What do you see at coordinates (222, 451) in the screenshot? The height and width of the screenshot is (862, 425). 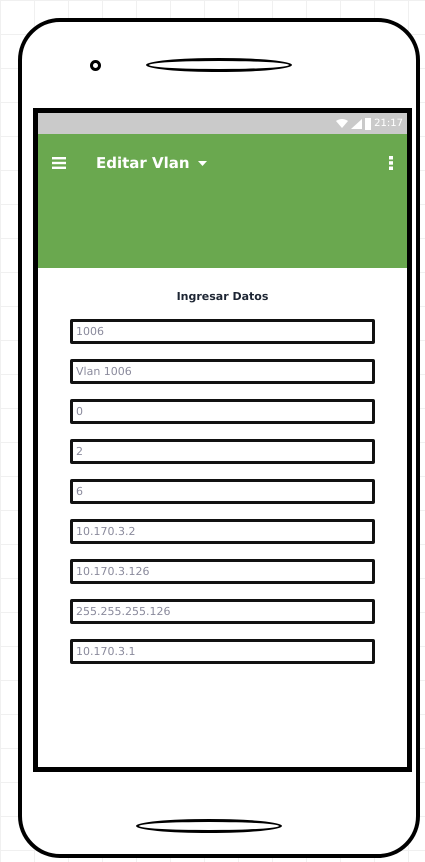 I see `input-field: 2` at bounding box center [222, 451].